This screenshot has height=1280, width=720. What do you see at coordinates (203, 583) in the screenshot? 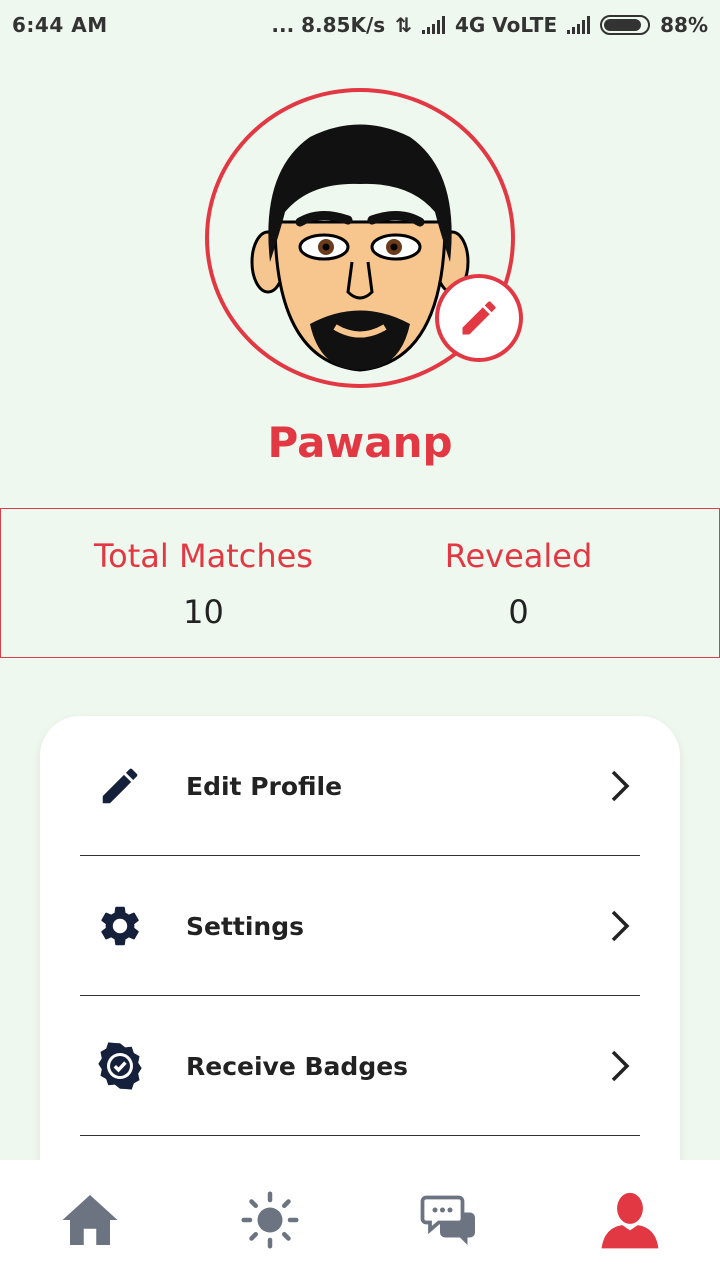
I see `total-matches-stat: Total Matches 10` at bounding box center [203, 583].